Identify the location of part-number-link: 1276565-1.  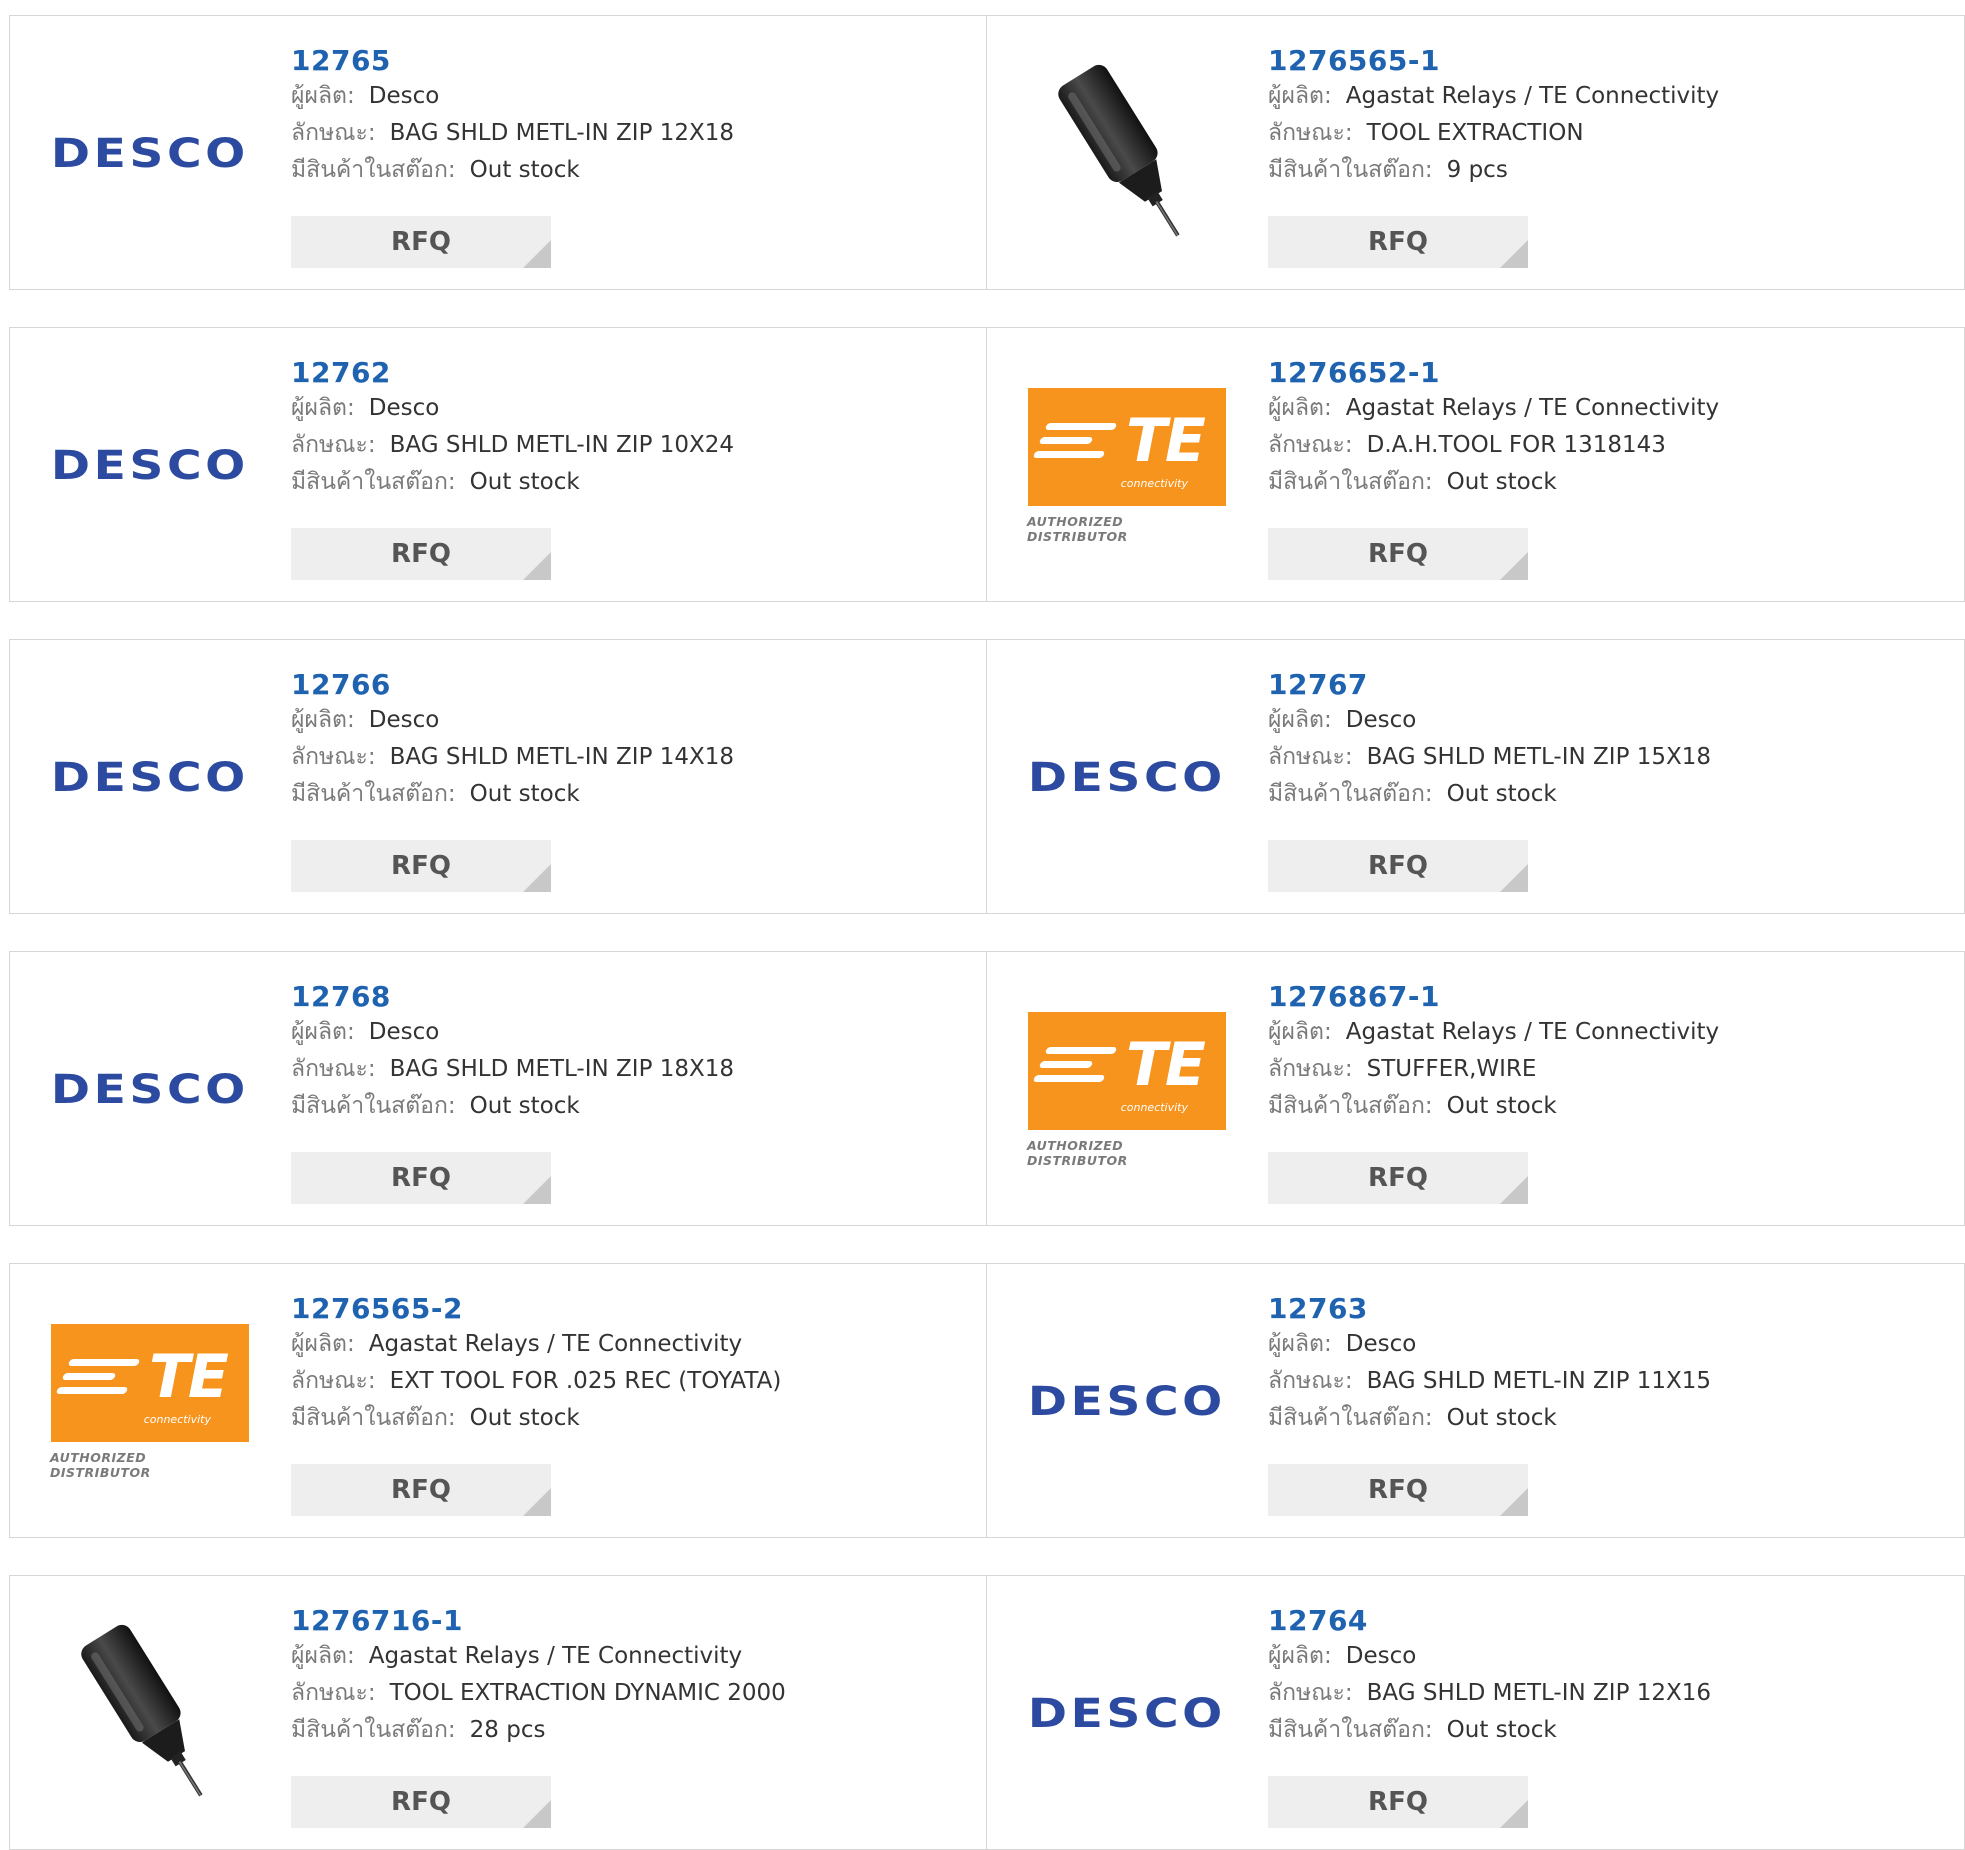
(1598, 61).